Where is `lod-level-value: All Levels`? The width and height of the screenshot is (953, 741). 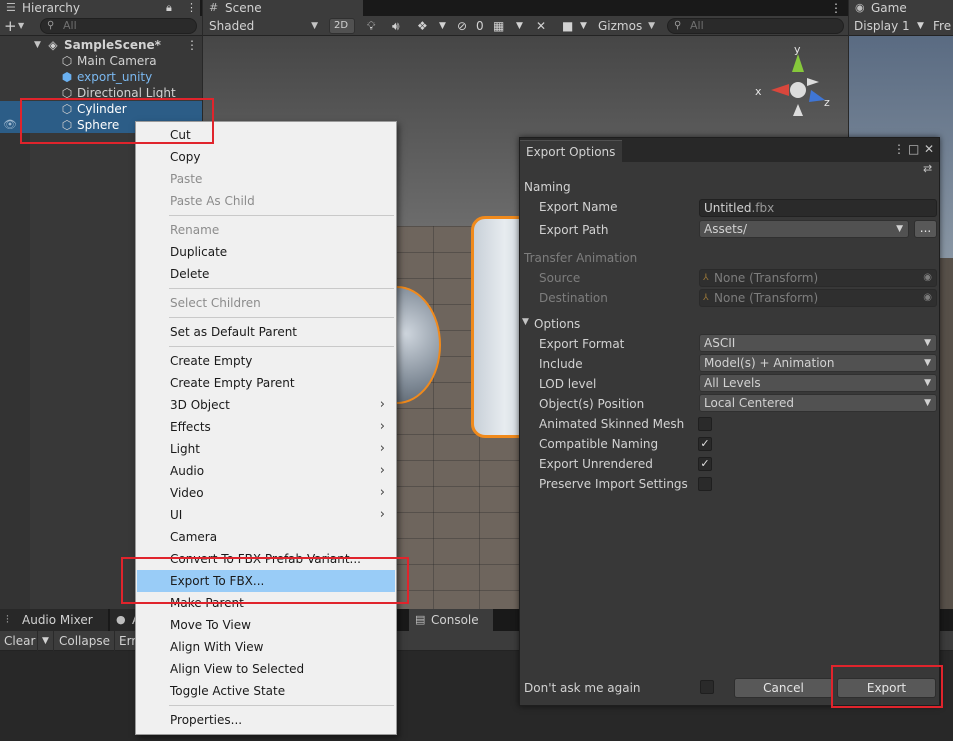 lod-level-value: All Levels is located at coordinates (732, 383).